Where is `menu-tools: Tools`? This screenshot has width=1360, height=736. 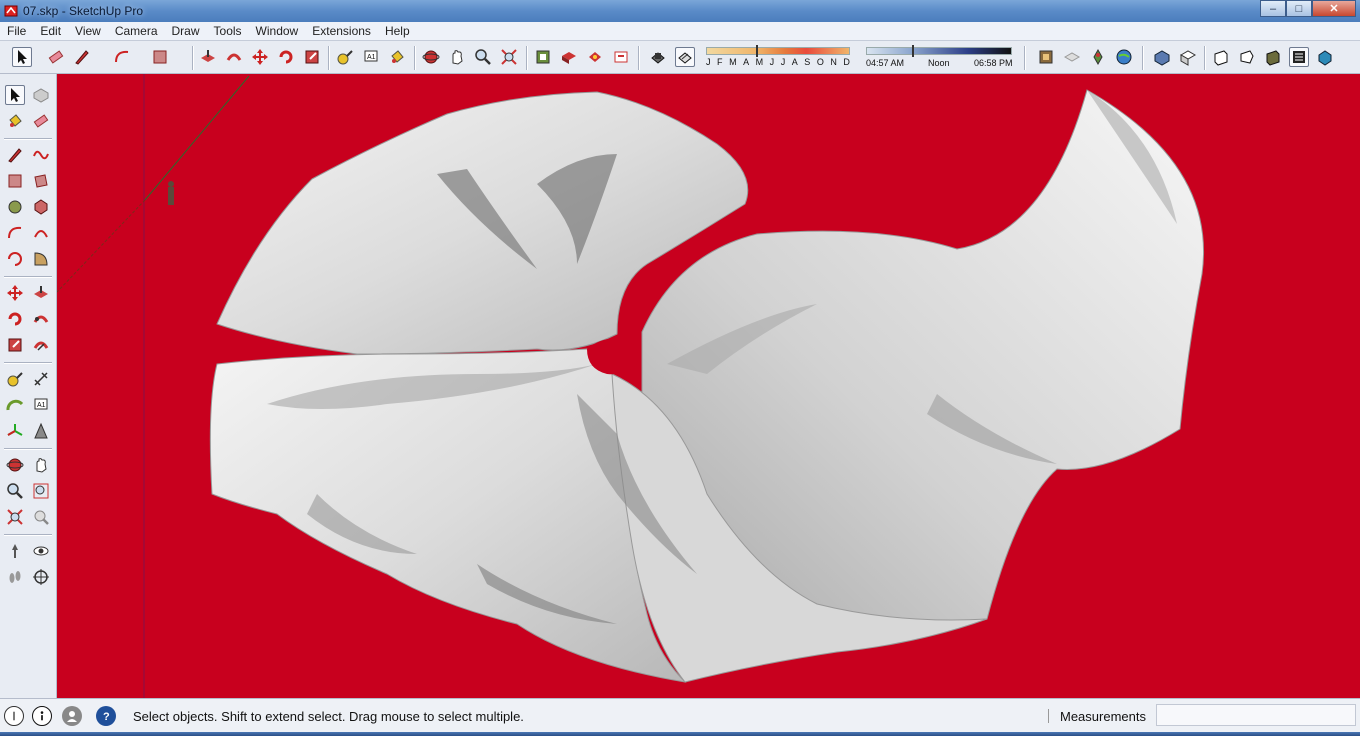 menu-tools: Tools is located at coordinates (228, 31).